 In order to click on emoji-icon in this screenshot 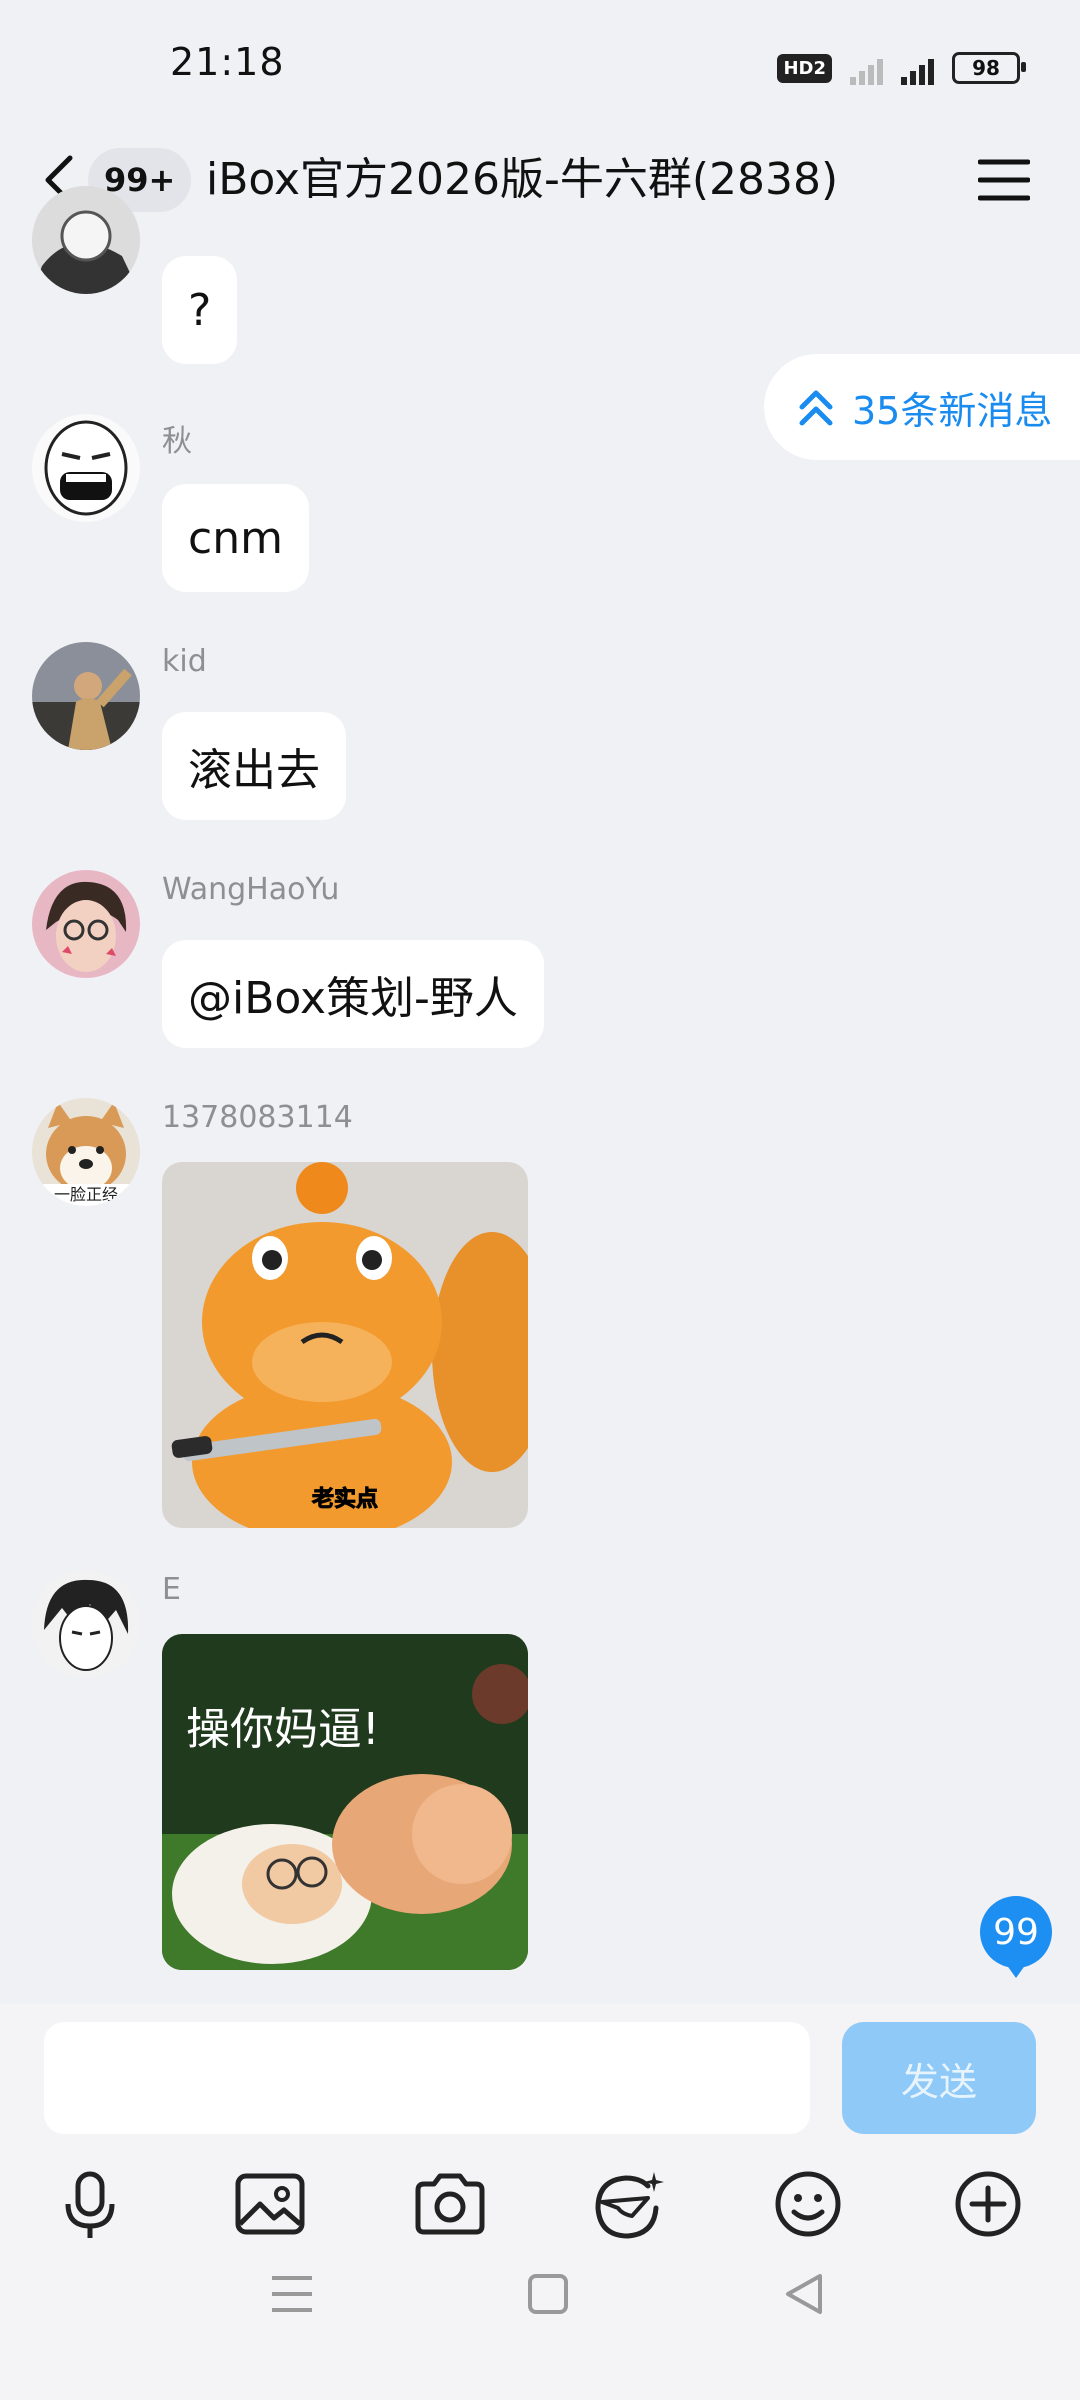, I will do `click(808, 2204)`.